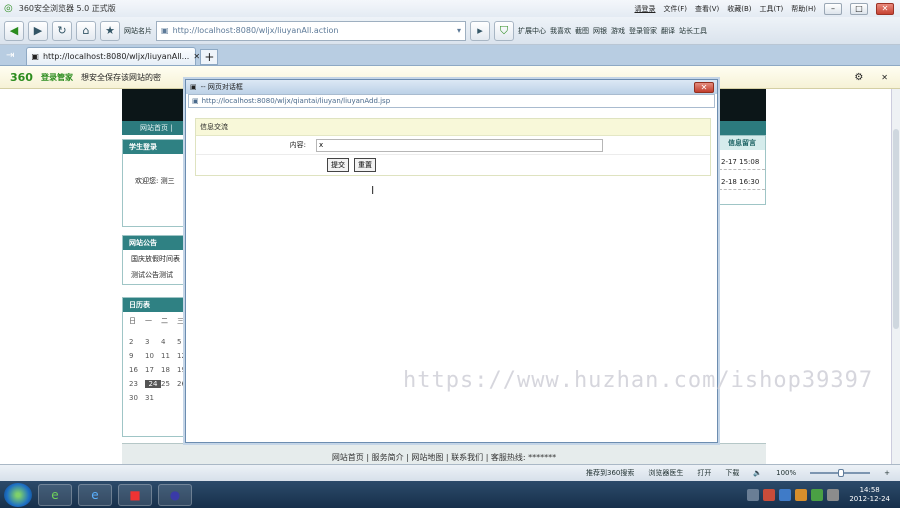 Image resolution: width=900 pixels, height=508 pixels. I want to click on toolbar-webmaster: 站长工具, so click(693, 31).